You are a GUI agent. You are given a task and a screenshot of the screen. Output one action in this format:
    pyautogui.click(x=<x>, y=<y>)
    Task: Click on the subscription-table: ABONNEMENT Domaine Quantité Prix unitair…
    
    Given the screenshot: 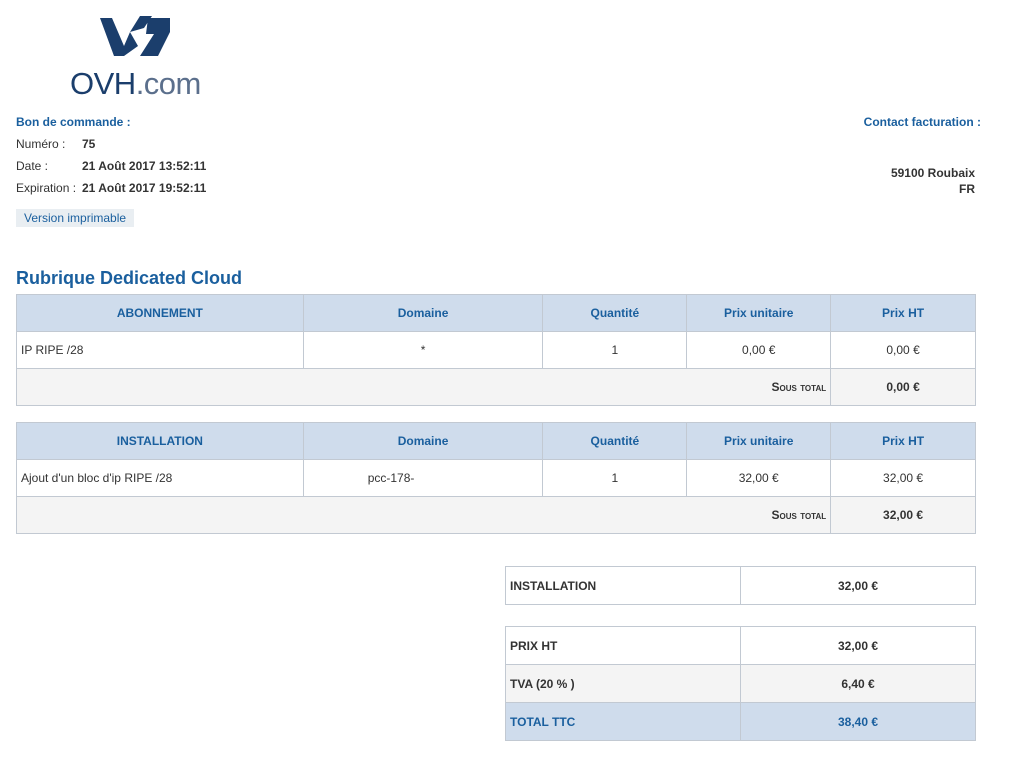 What is the action you would take?
    pyautogui.click(x=495, y=350)
    